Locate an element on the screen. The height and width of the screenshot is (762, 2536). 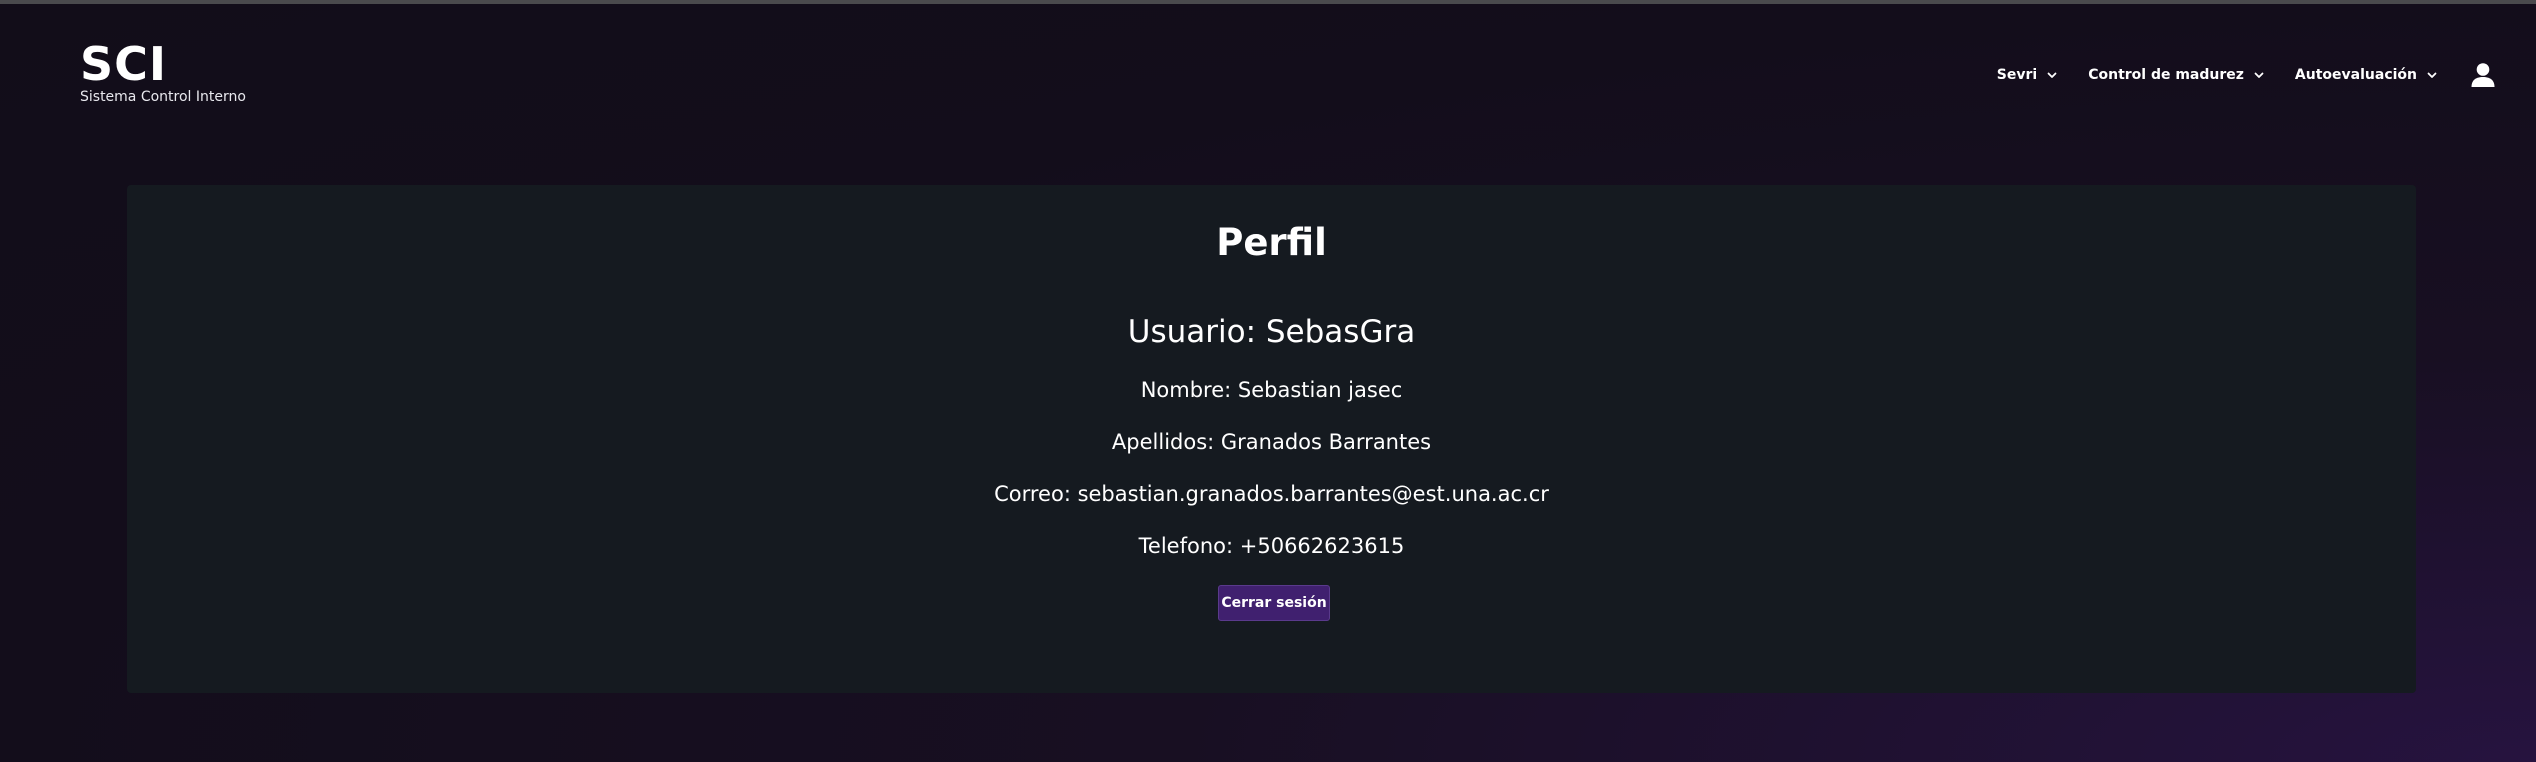
nav-item-control-de-madurez: Control de madurez is located at coordinates (2176, 75).